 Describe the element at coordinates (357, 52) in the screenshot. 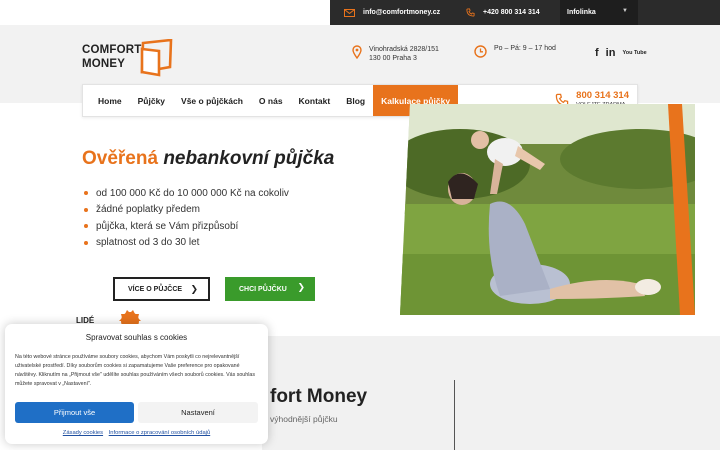

I see `location-pin-icon` at that location.